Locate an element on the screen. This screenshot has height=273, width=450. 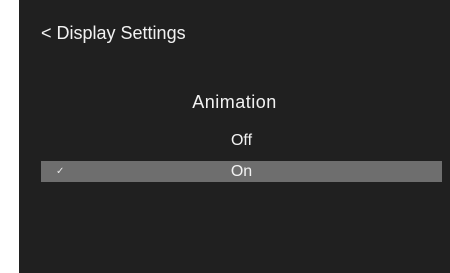
option-label: Off is located at coordinates (241, 140).